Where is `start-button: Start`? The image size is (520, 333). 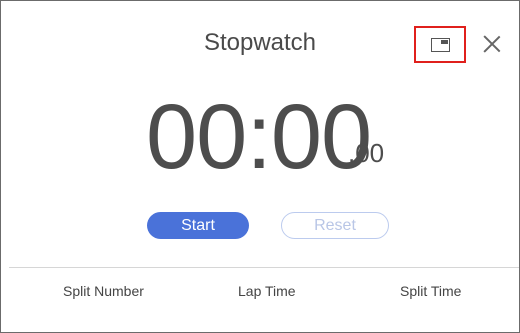
start-button: Start is located at coordinates (198, 225).